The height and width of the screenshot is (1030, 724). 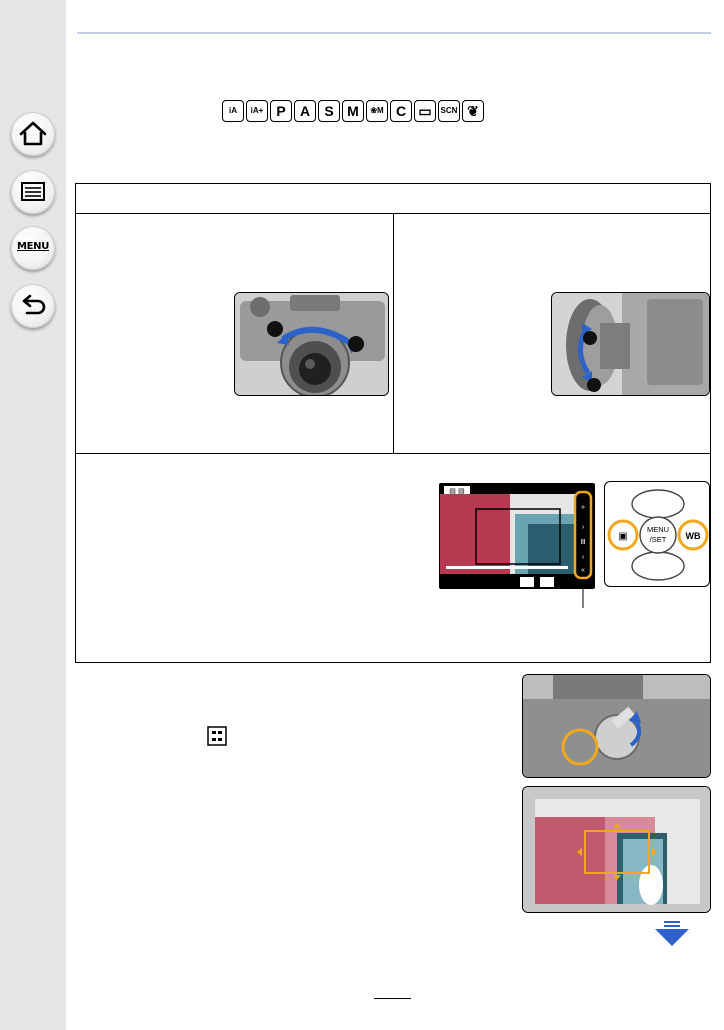 I want to click on page-number-underline, so click(x=392, y=998).